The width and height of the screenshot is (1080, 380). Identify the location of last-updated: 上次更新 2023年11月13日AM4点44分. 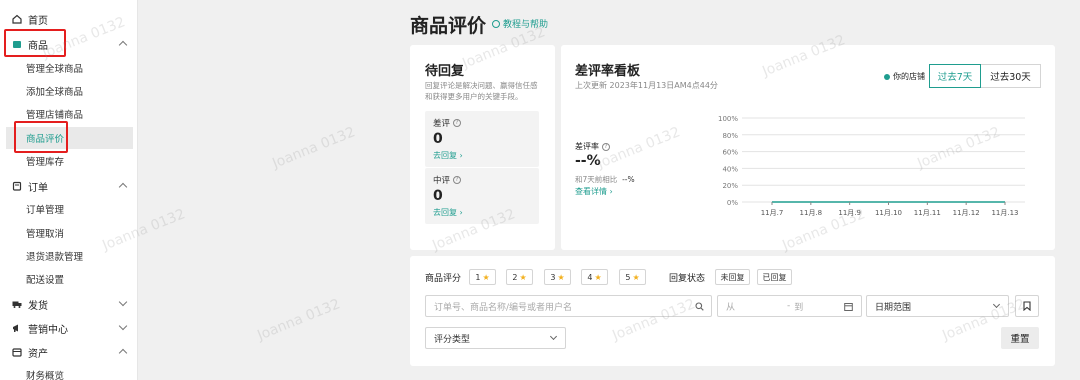
(646, 85).